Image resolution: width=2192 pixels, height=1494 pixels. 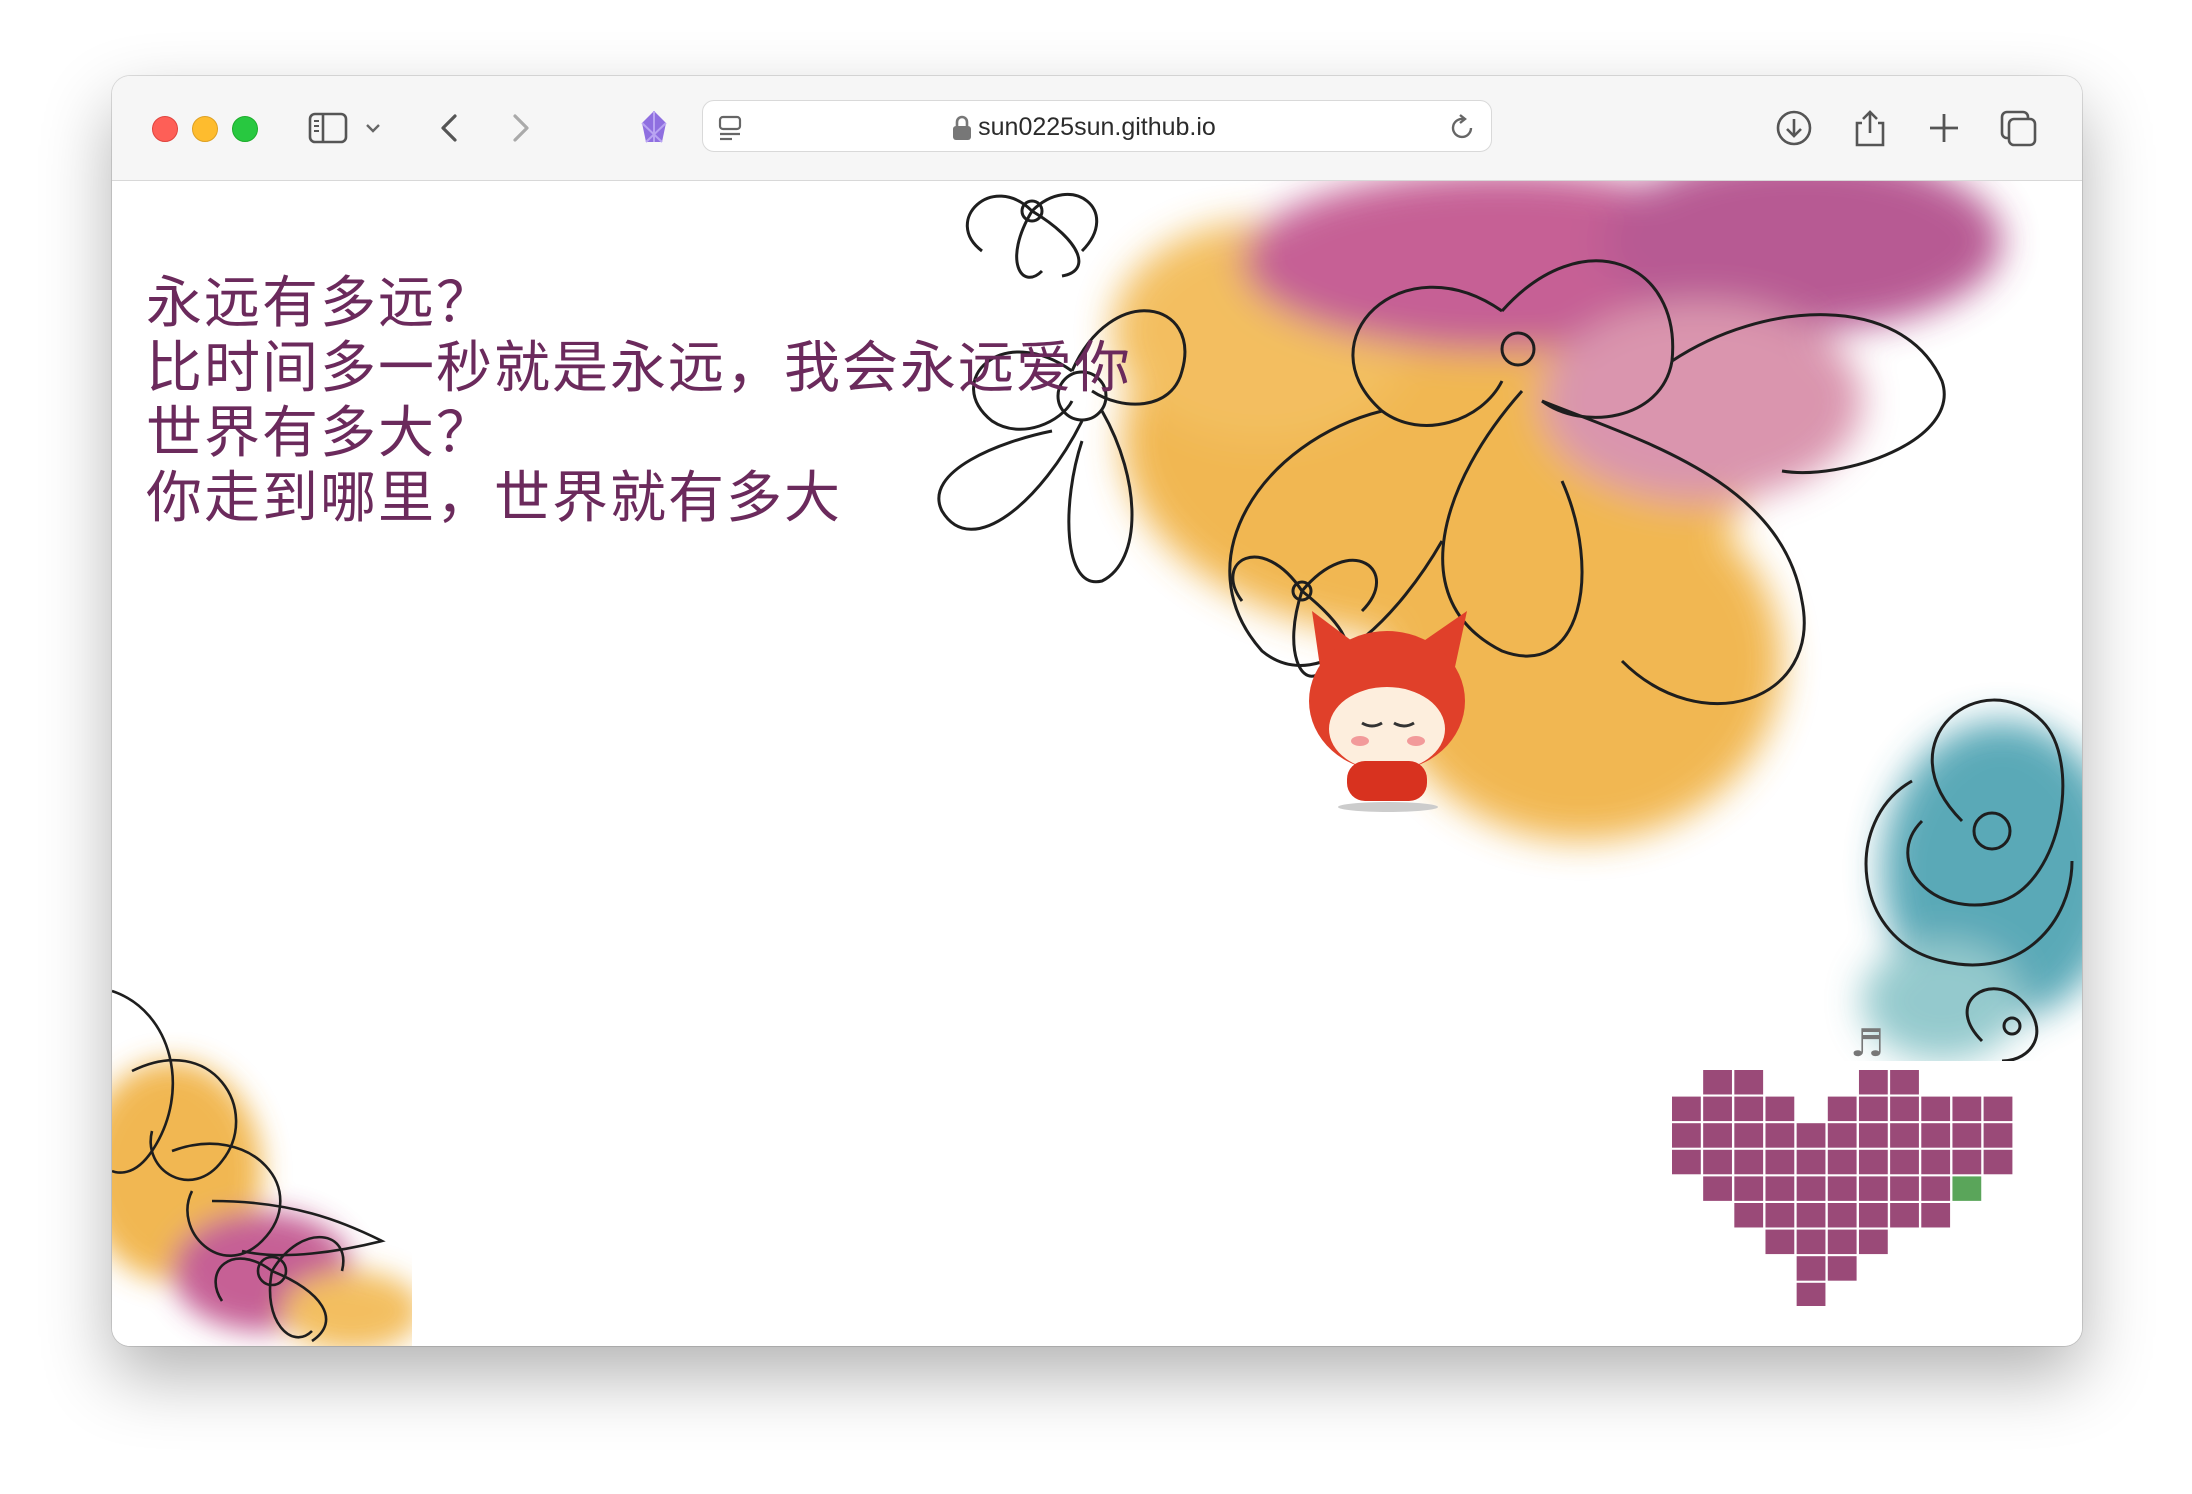 What do you see at coordinates (373, 128) in the screenshot?
I see `chevron-down-icon` at bounding box center [373, 128].